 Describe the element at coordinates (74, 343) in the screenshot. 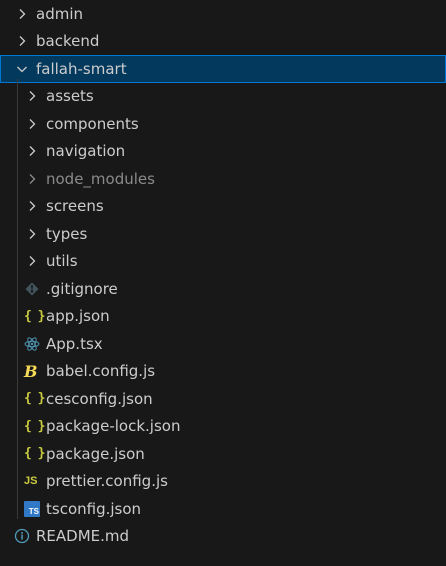

I see `tree-item-label: App.tsx` at that location.